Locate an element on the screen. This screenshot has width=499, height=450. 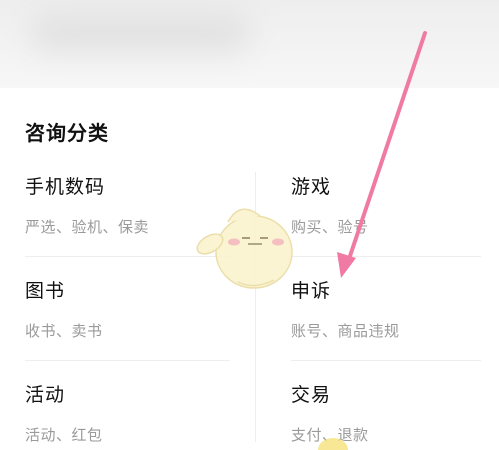
category-desc: 账号、商品违规 is located at coordinates (345, 331).